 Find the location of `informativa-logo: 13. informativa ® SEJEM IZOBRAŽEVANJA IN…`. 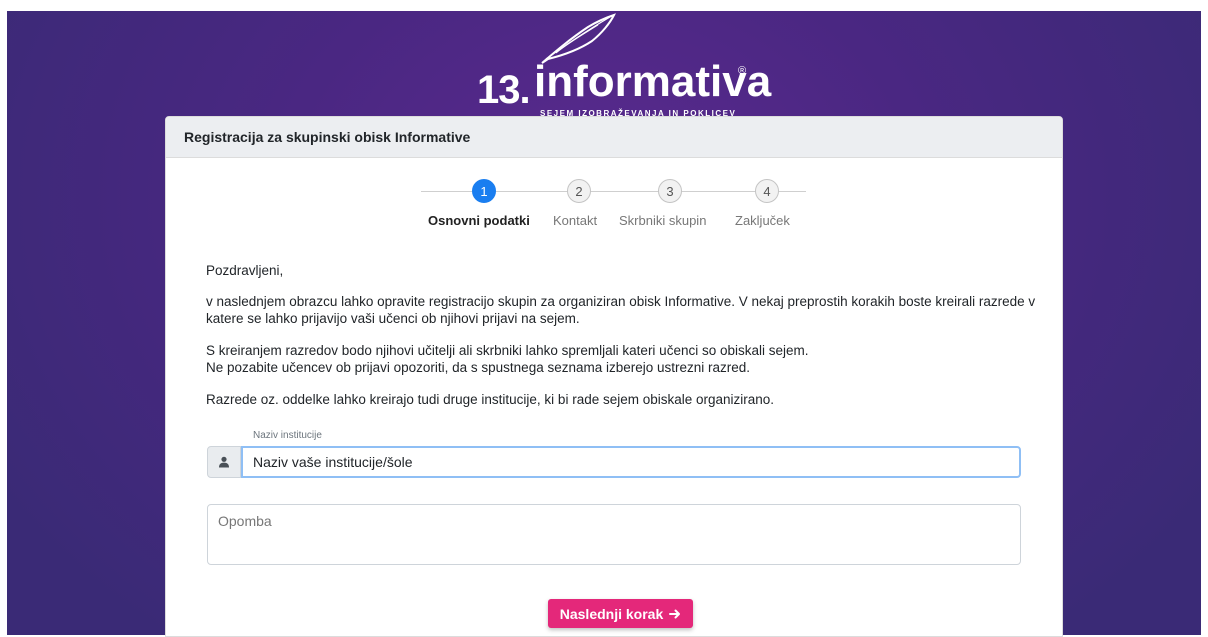

informativa-logo: 13. informativa ® SEJEM IZOBRAŽEVANJA IN… is located at coordinates (620, 65).